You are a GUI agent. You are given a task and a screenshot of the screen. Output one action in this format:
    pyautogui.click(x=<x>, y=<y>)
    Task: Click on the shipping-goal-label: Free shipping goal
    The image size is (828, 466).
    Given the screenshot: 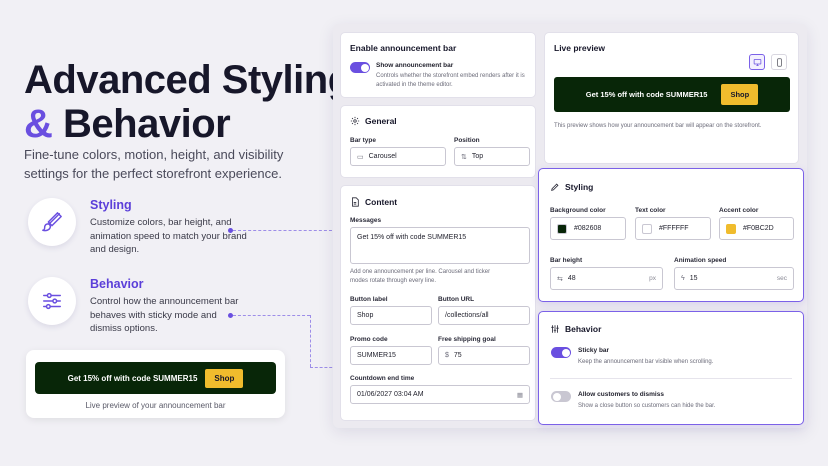 What is the action you would take?
    pyautogui.click(x=467, y=339)
    